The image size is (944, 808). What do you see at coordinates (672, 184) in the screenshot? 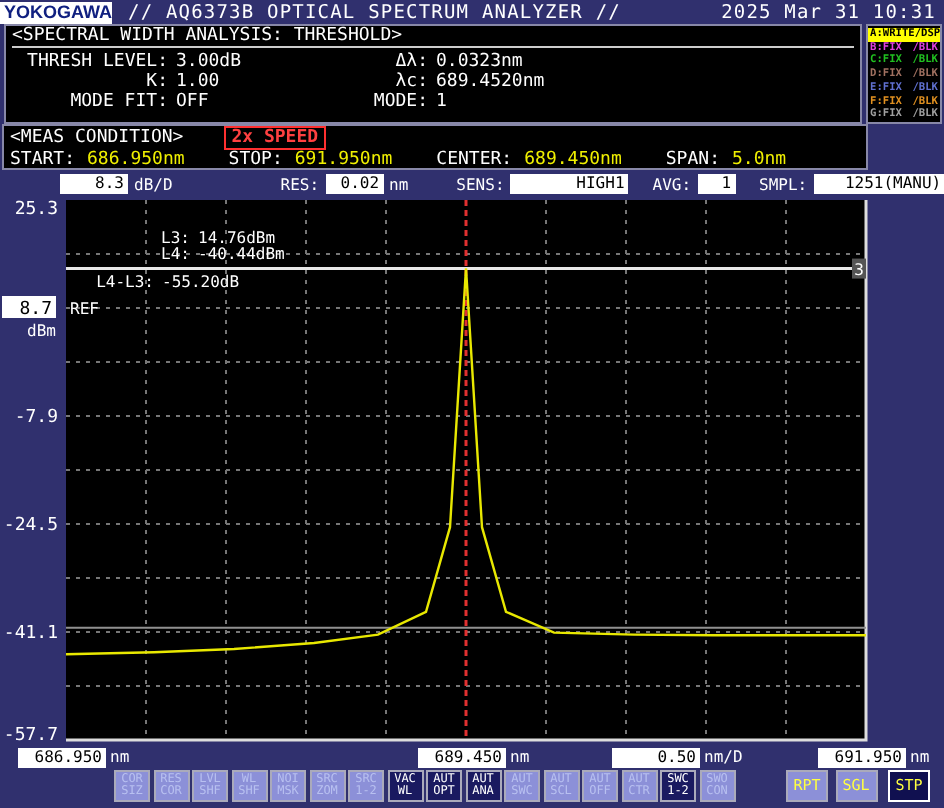
I see `setting-label: AVG:` at bounding box center [672, 184].